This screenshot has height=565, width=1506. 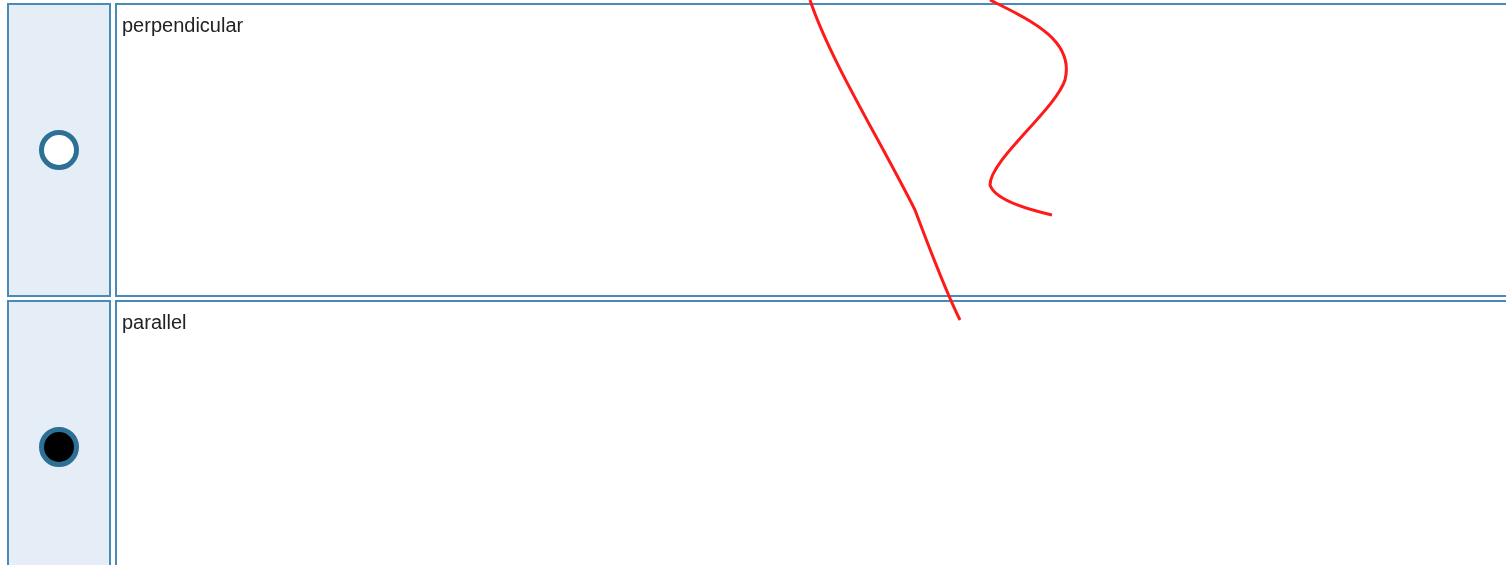 I want to click on answer-text: parallel, so click(x=154, y=322).